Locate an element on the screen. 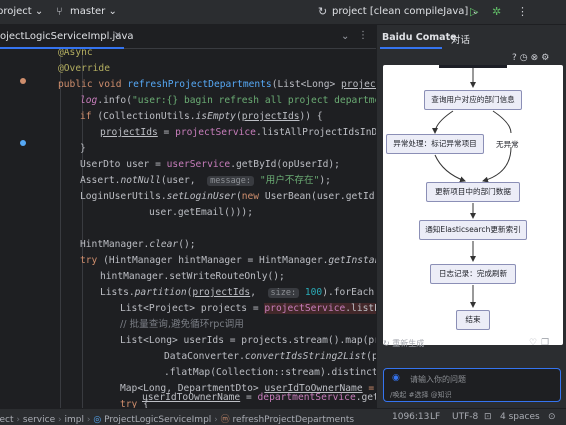  project-name: project is located at coordinates (16, 11).